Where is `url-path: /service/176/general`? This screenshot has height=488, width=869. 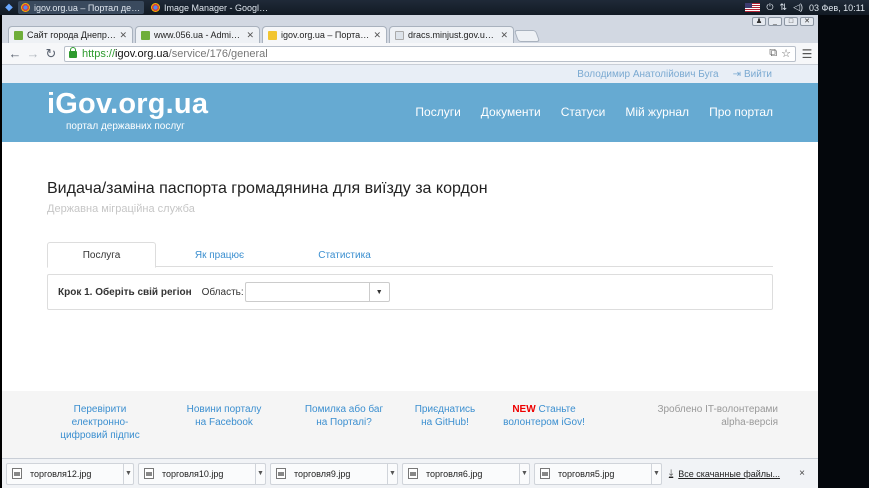 url-path: /service/176/general is located at coordinates (218, 53).